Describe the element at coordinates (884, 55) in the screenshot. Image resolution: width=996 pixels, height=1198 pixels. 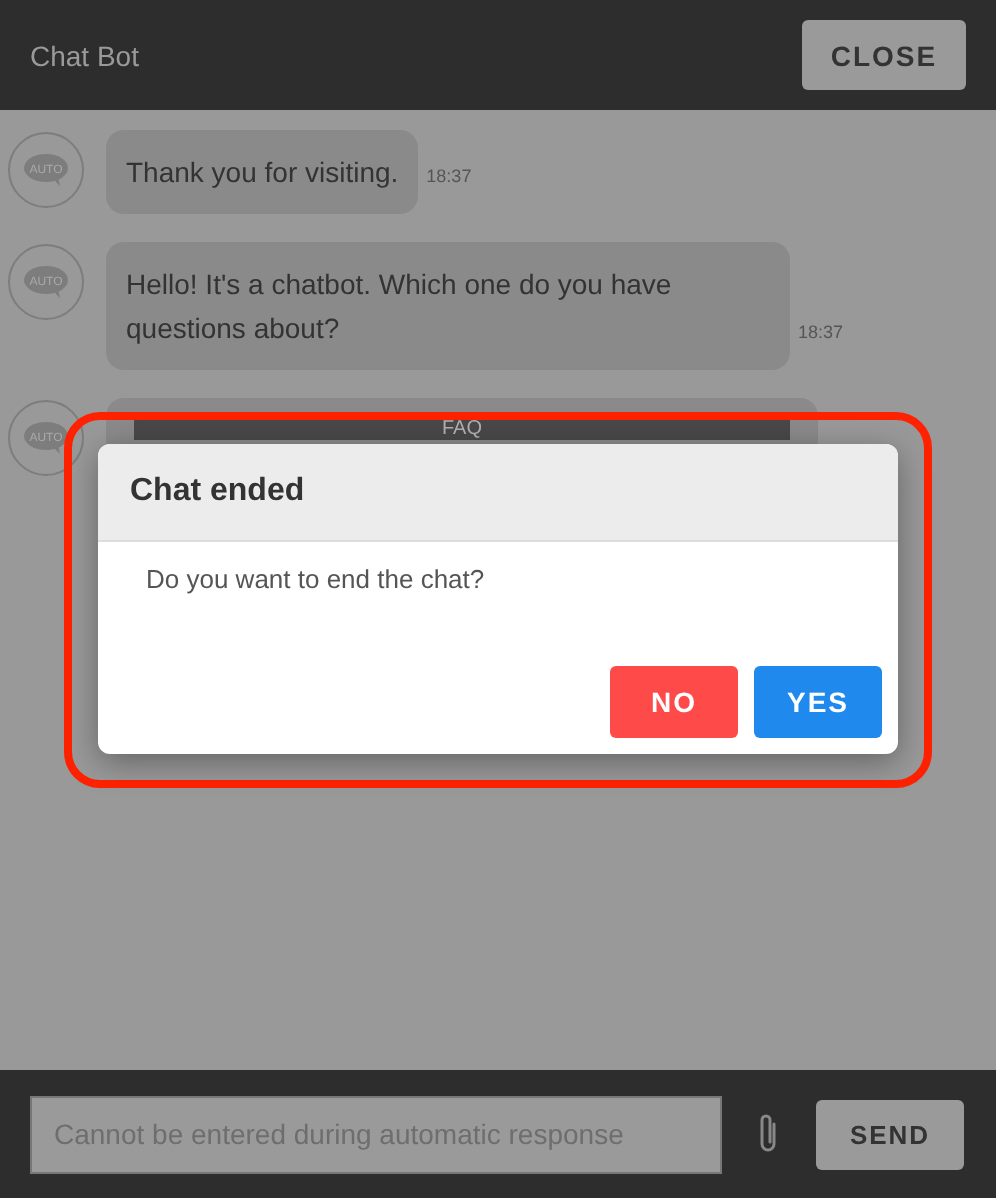
I see `close-button: CLOSE` at that location.